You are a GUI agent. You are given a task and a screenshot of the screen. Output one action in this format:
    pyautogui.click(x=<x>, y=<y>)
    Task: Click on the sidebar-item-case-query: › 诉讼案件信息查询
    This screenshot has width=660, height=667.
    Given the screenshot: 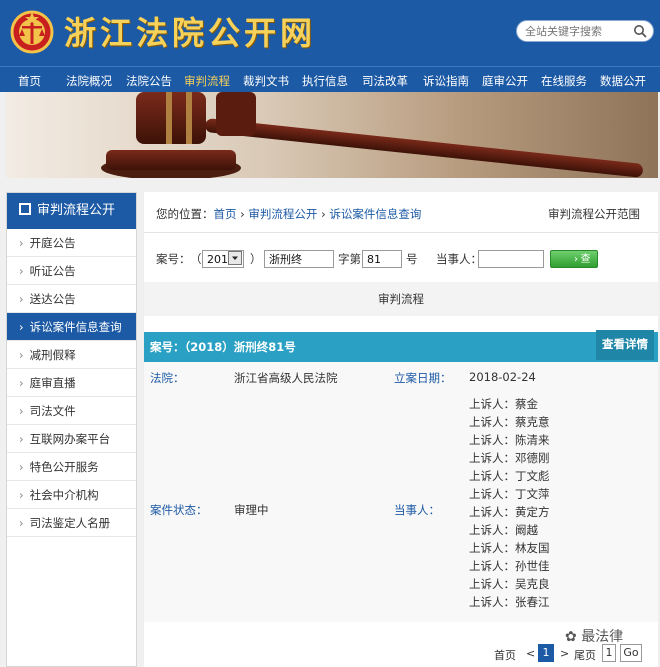 What is the action you would take?
    pyautogui.click(x=71, y=327)
    